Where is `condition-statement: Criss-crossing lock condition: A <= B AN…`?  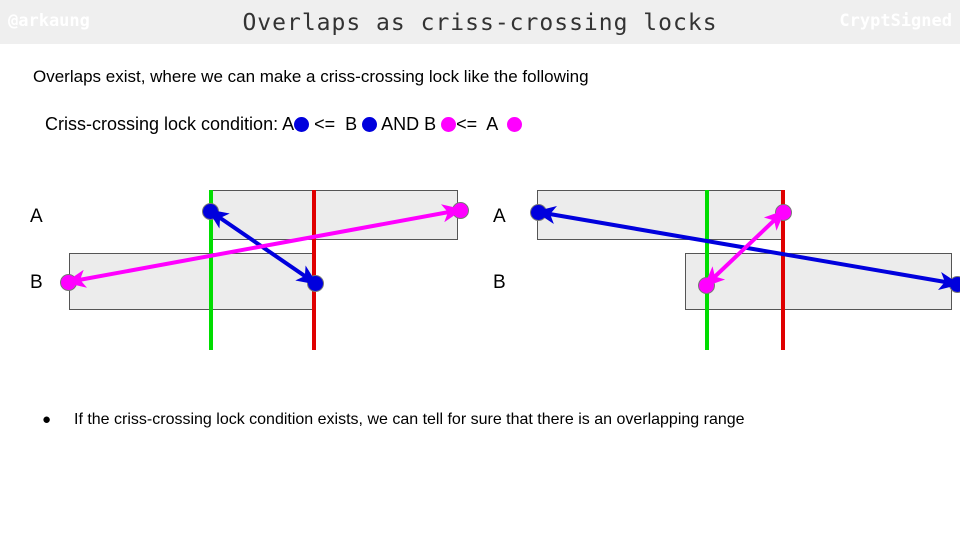
condition-statement: Criss-crossing lock condition: A <= B AN… is located at coordinates (284, 124).